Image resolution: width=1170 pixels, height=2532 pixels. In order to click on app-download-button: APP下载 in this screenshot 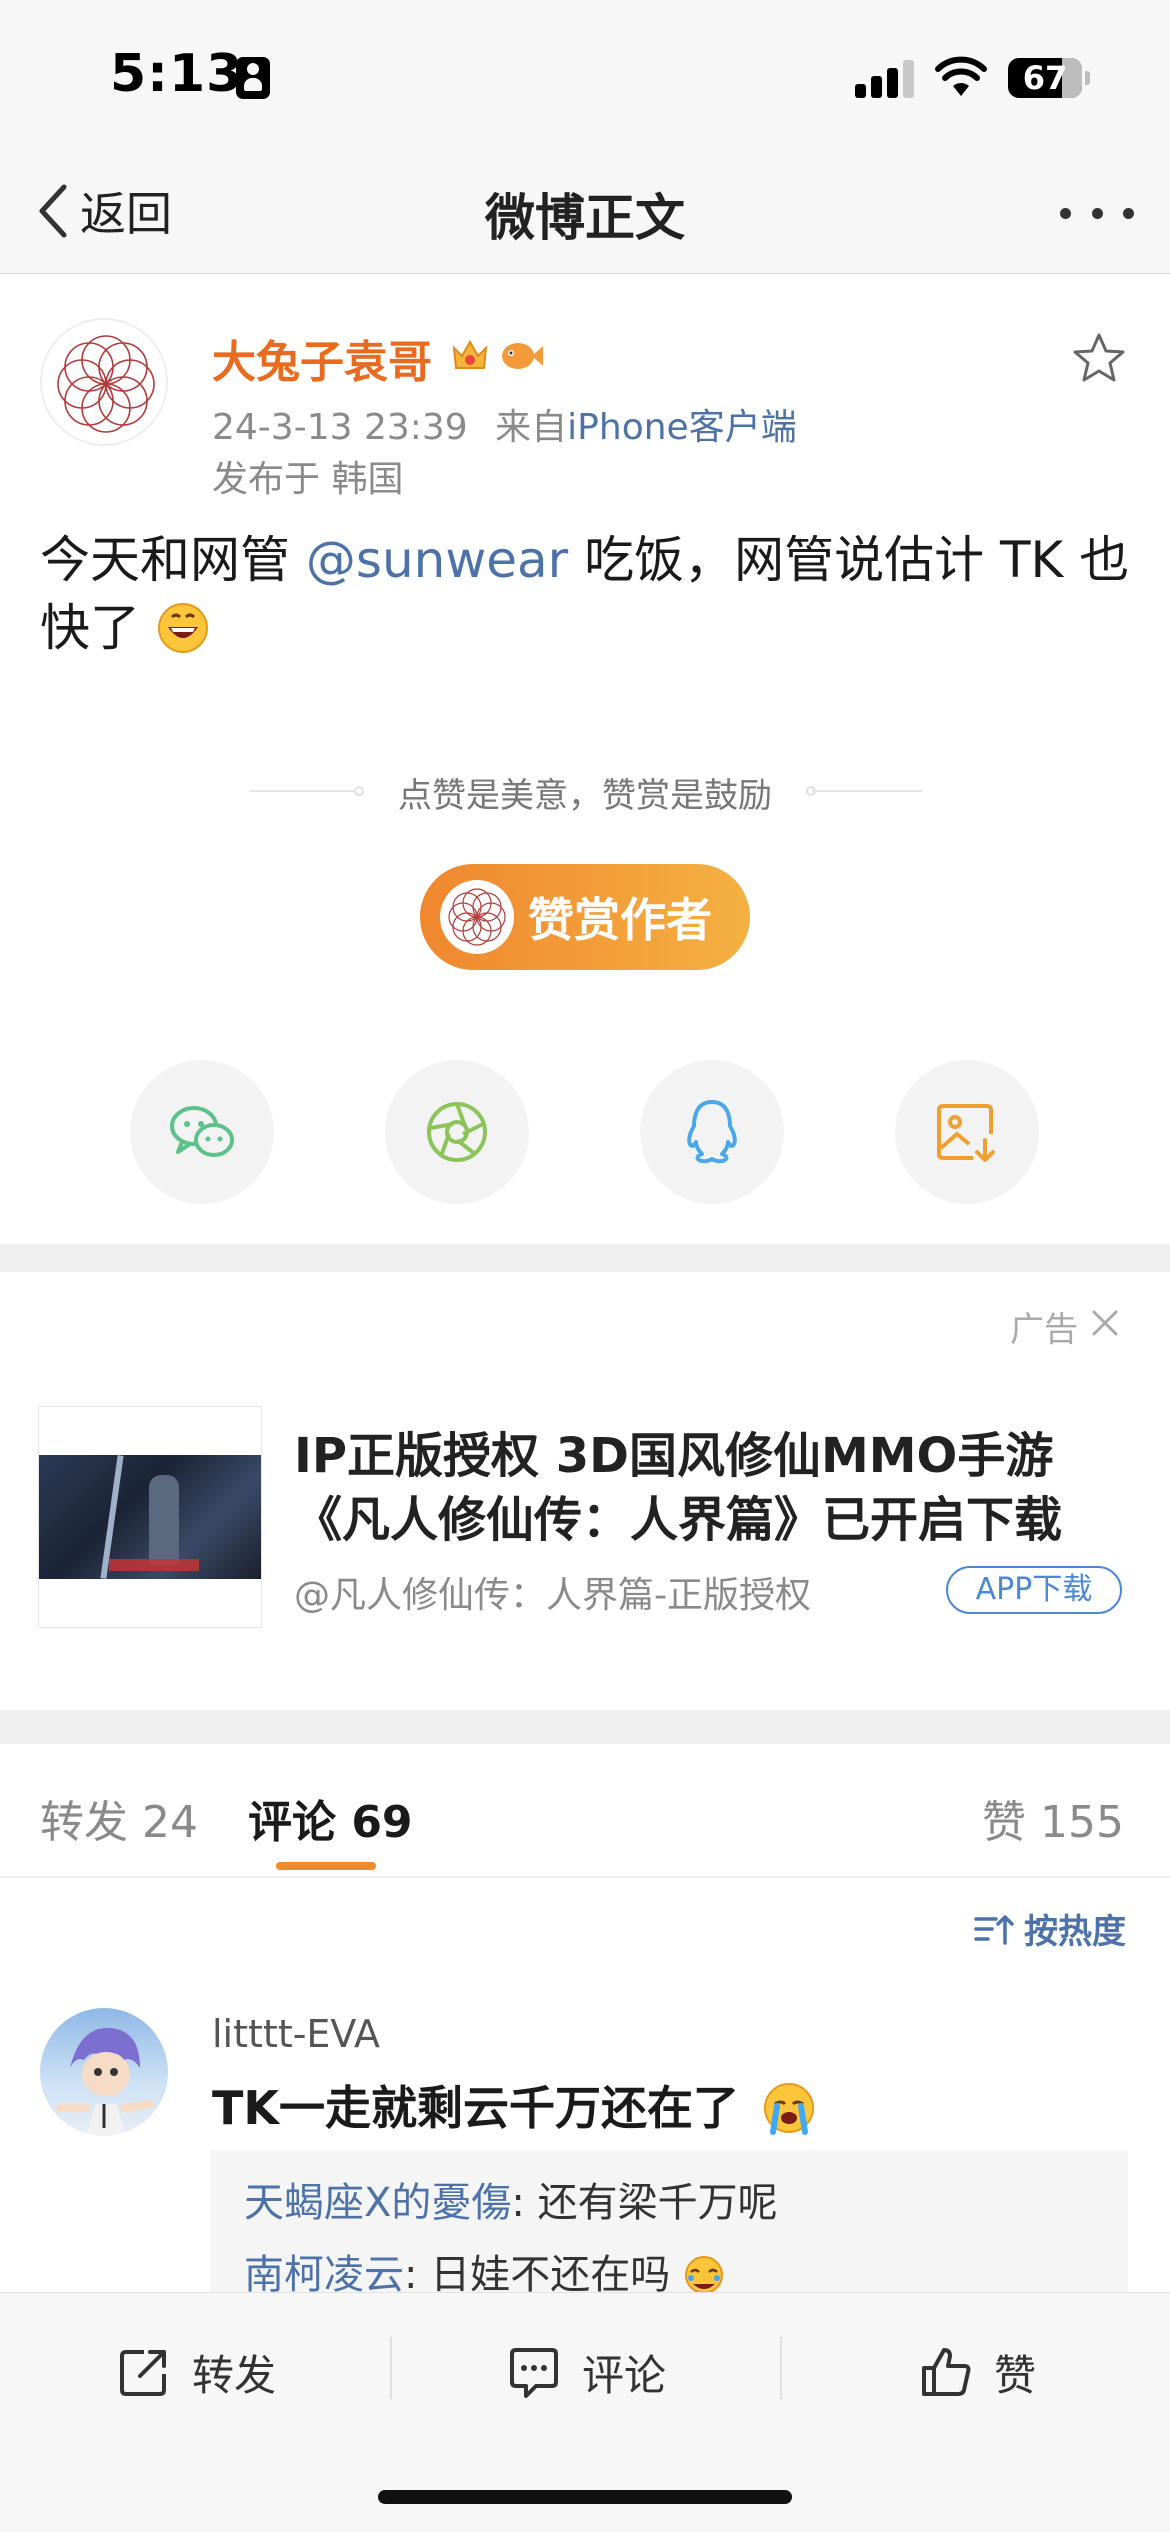, I will do `click(1034, 1590)`.